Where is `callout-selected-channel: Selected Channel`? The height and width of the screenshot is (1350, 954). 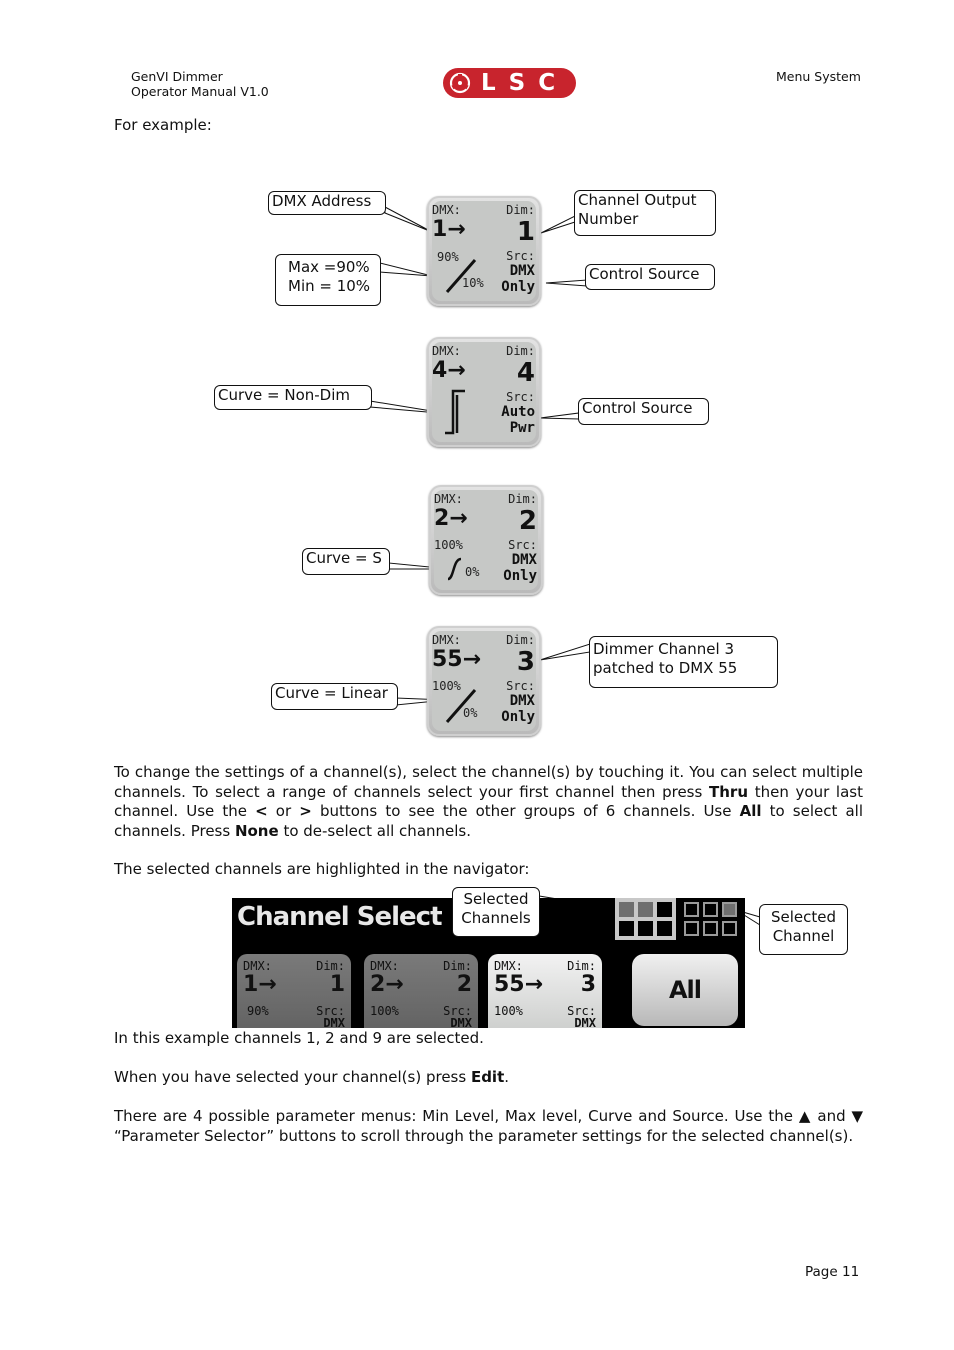
callout-selected-channel: Selected Channel is located at coordinates (803, 929).